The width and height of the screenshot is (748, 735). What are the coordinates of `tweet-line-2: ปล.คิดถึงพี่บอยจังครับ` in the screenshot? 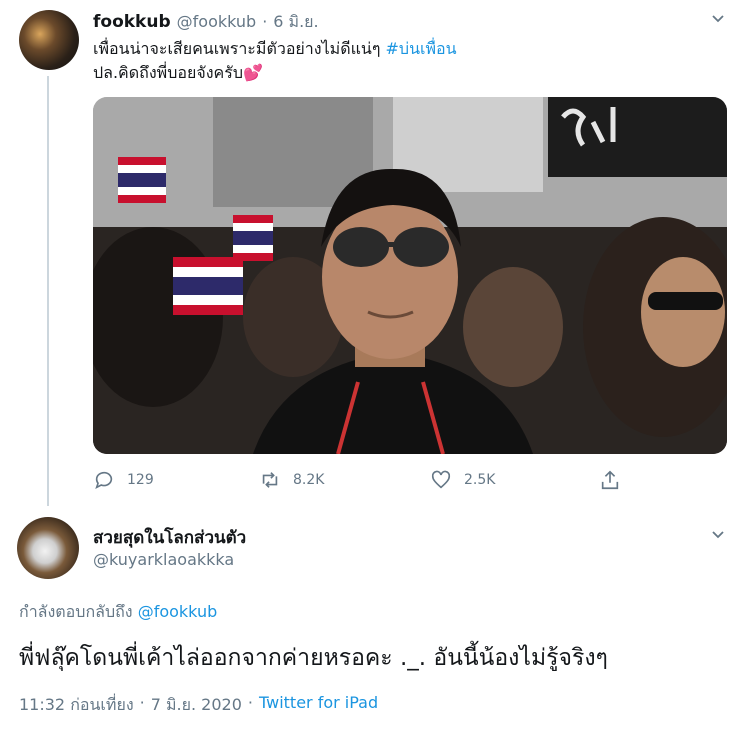 It's located at (168, 72).